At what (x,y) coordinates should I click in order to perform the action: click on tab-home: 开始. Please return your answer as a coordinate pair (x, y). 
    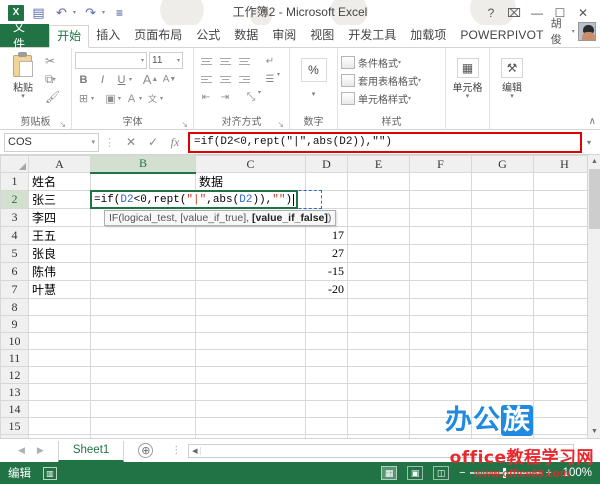
    Looking at the image, I should click on (69, 36).